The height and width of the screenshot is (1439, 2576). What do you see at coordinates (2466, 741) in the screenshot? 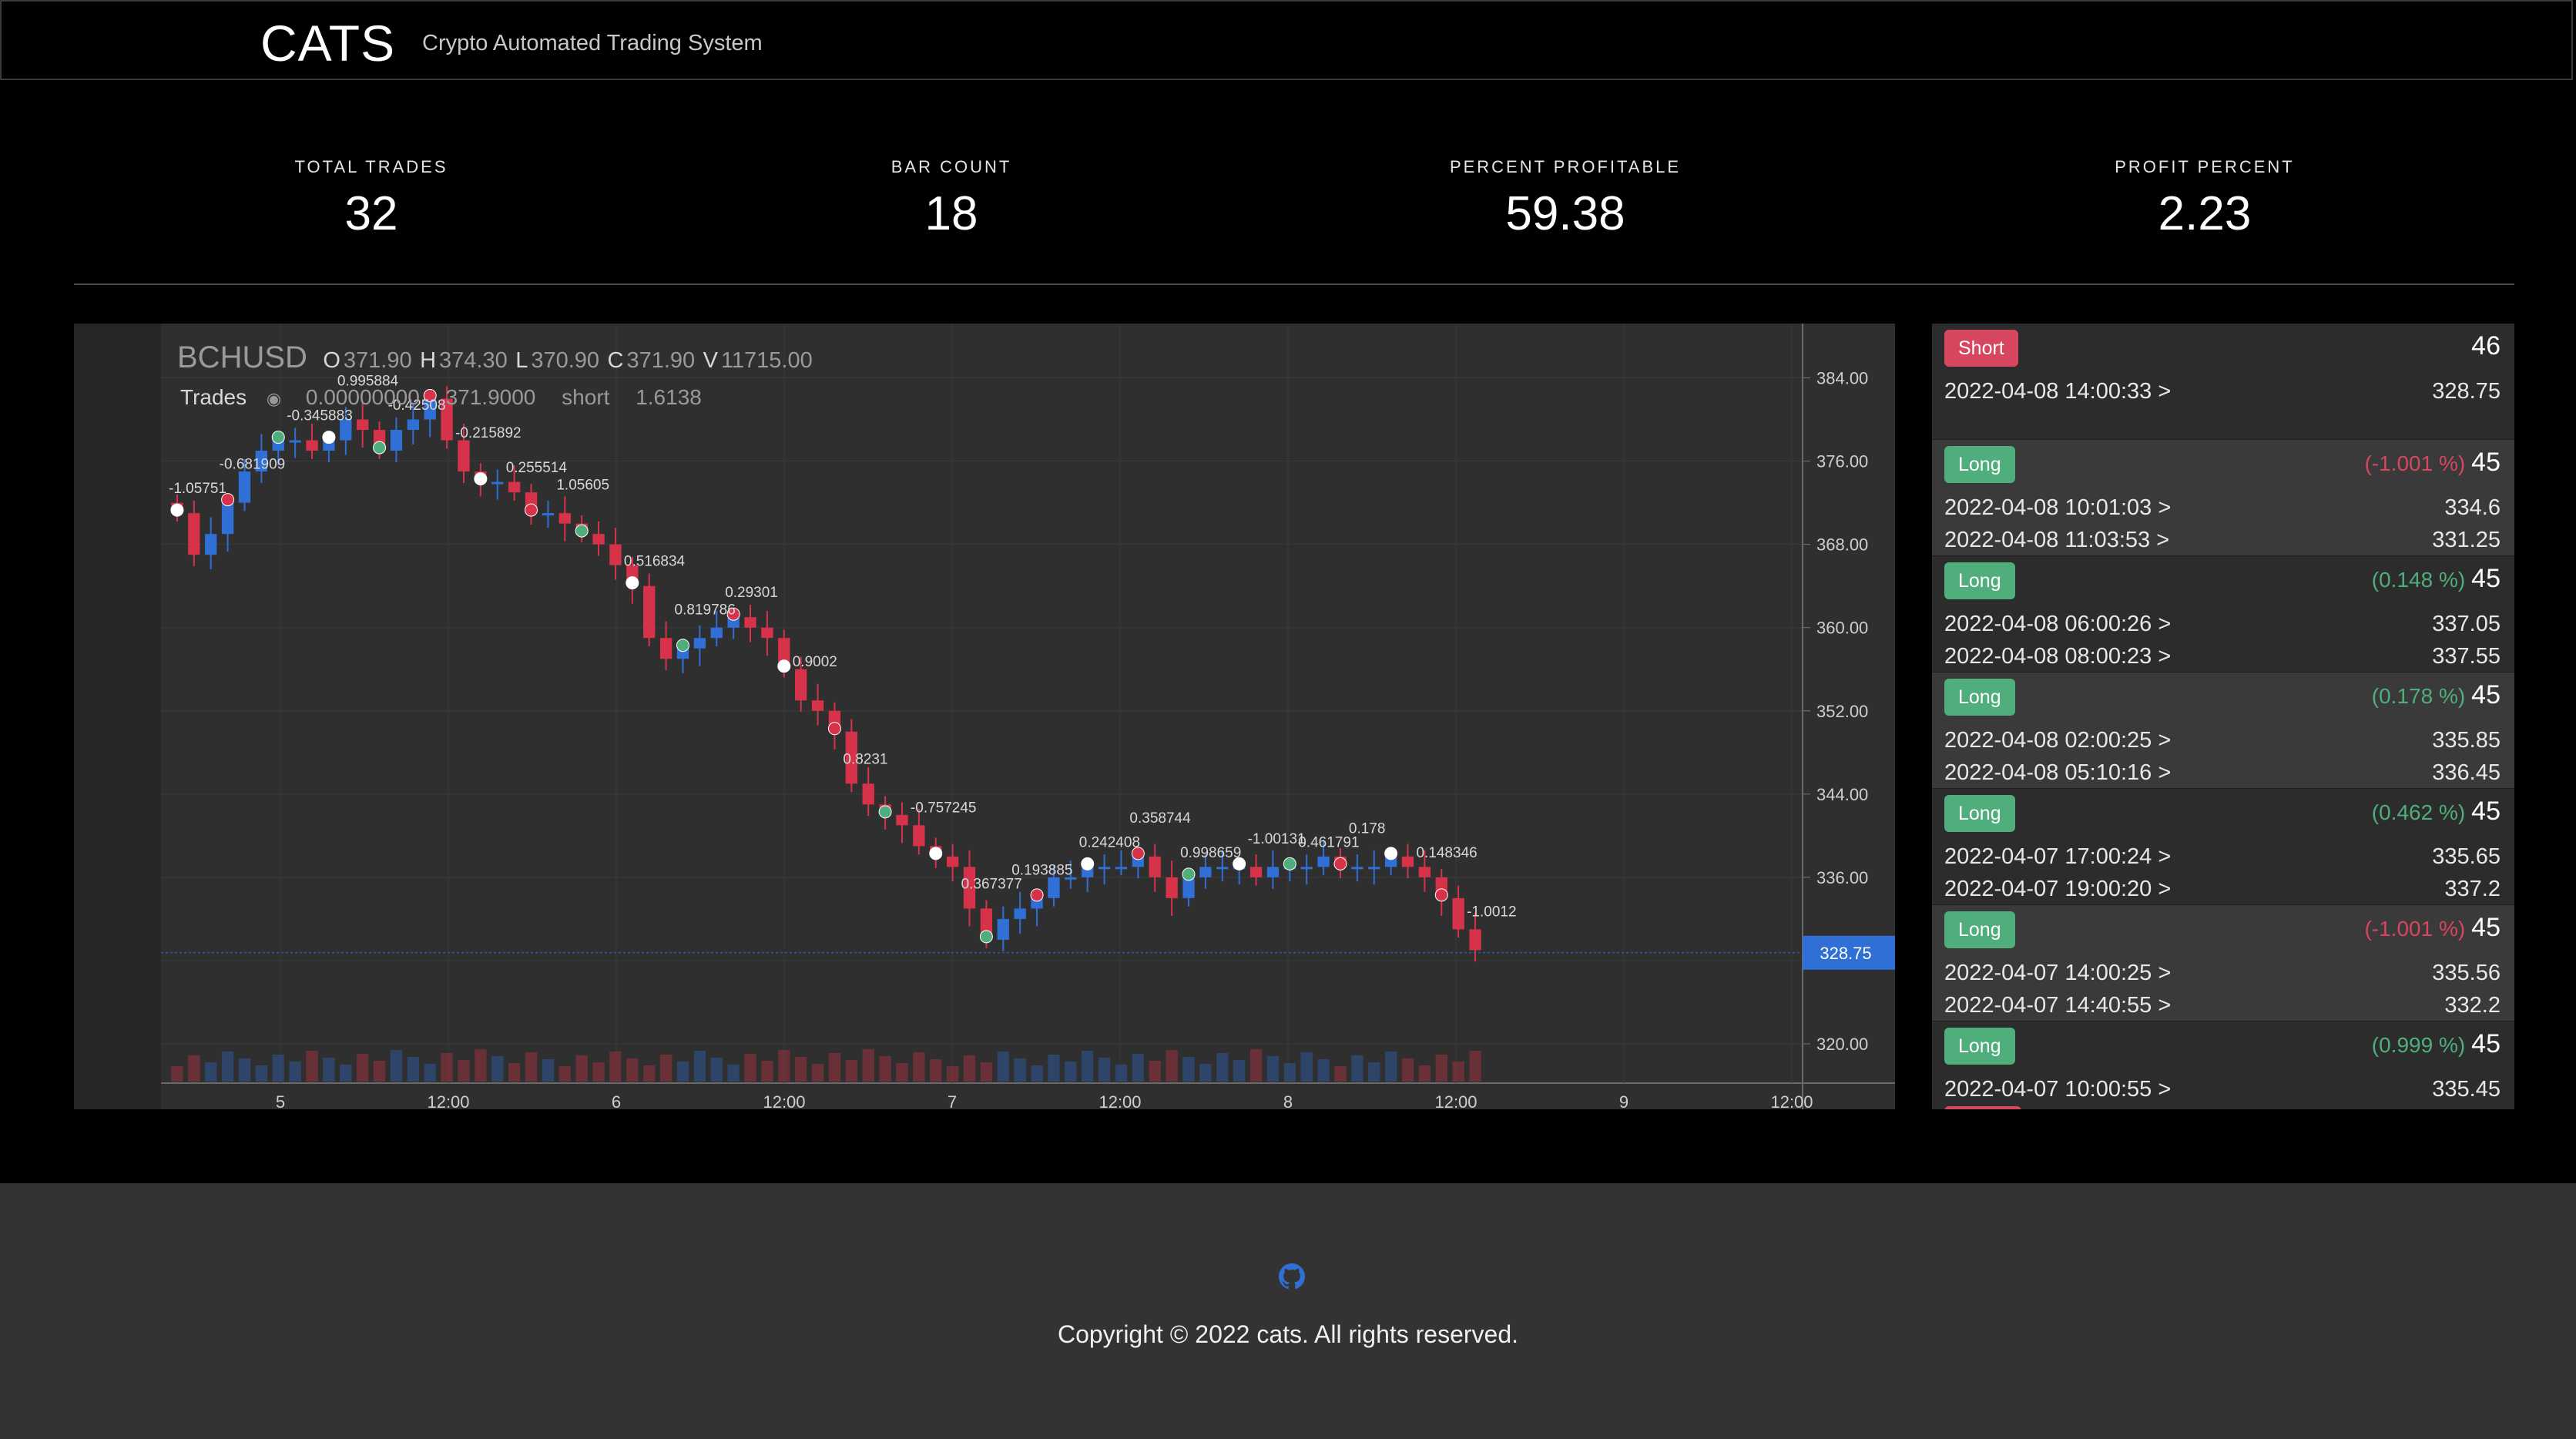
I see `trade-entry-price: 335.85` at bounding box center [2466, 741].